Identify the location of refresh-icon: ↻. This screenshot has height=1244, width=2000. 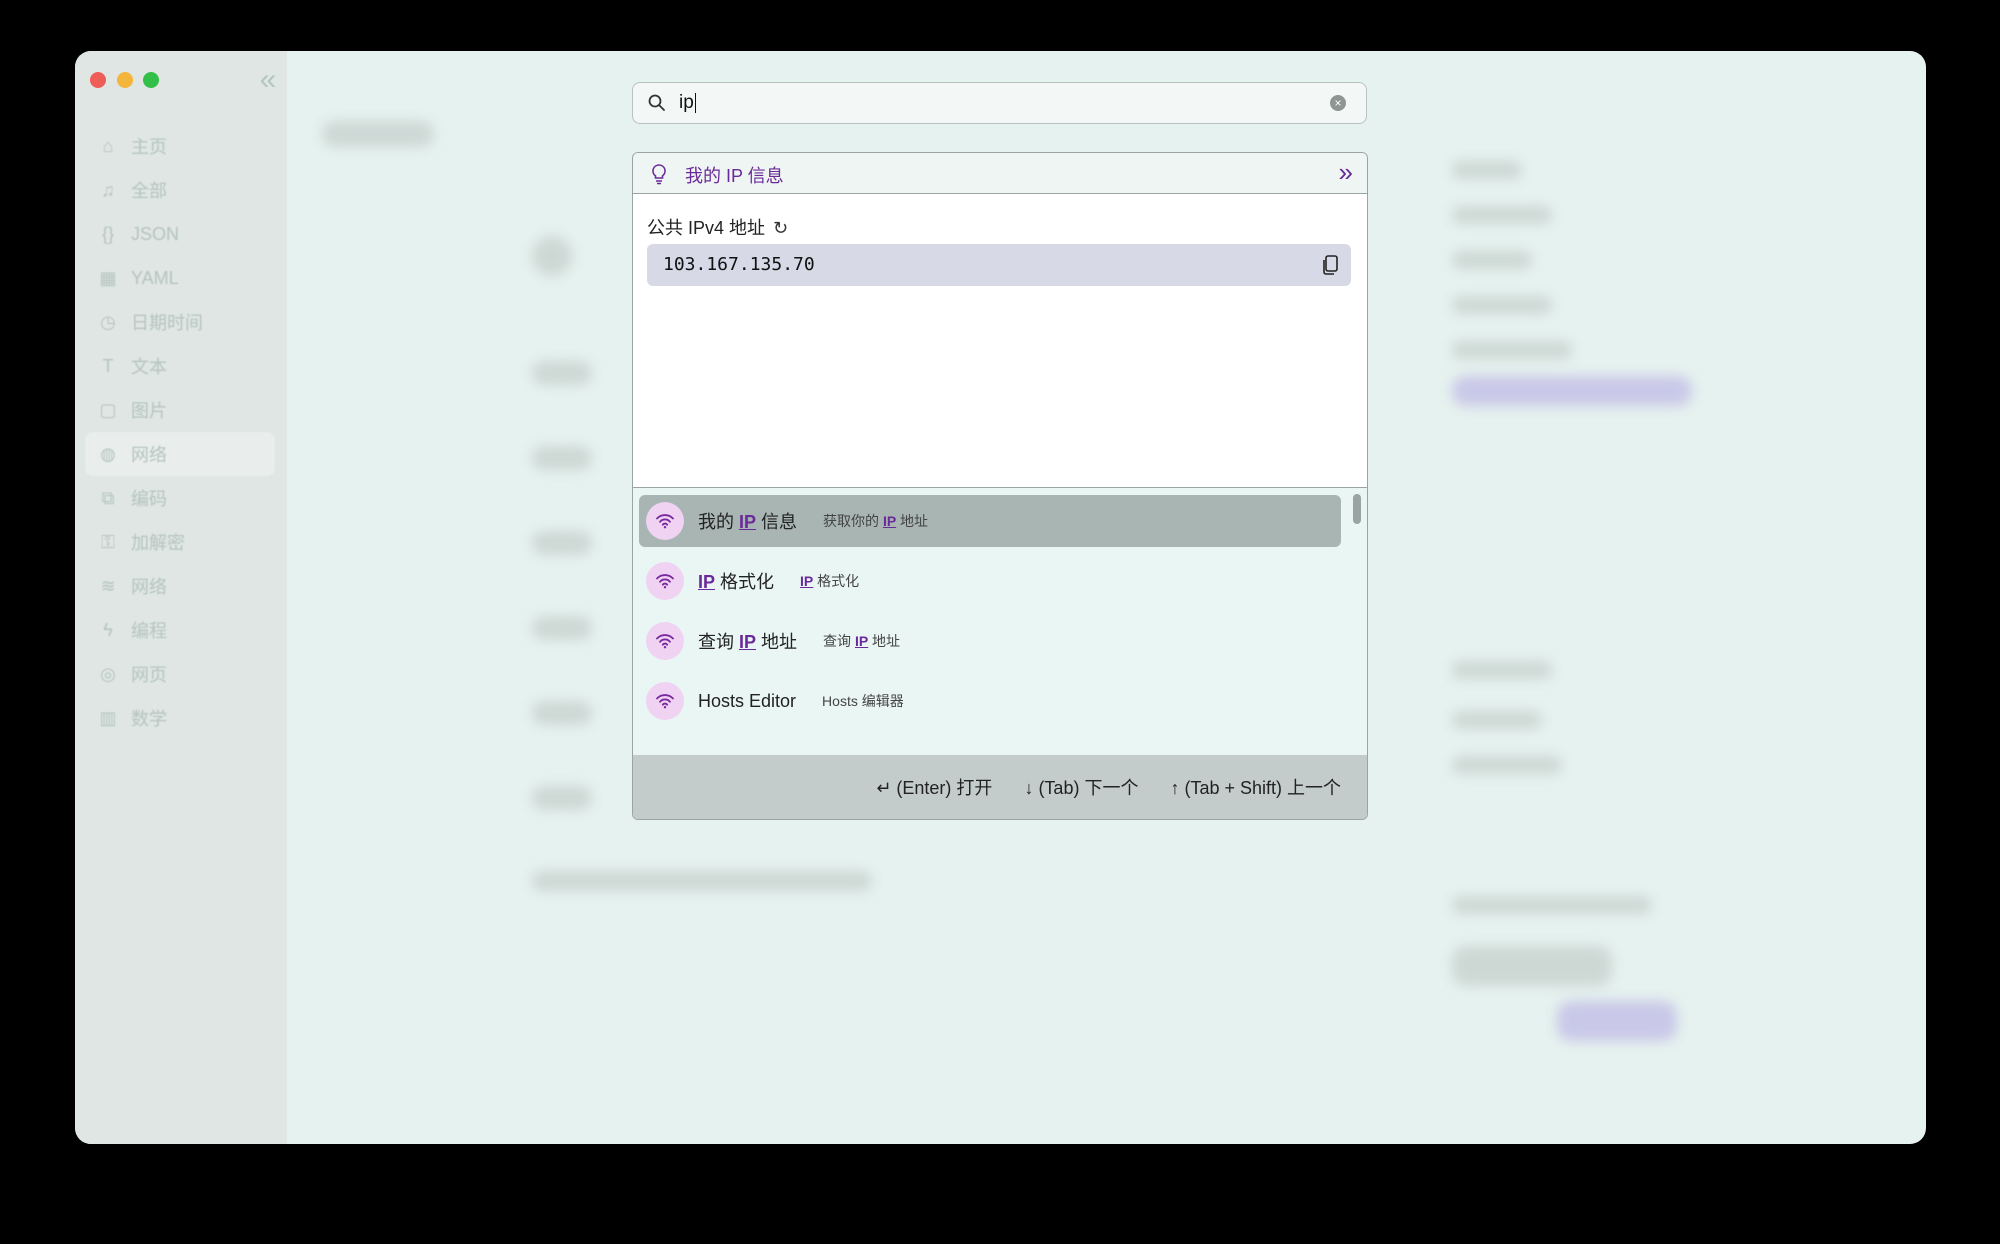
(780, 228).